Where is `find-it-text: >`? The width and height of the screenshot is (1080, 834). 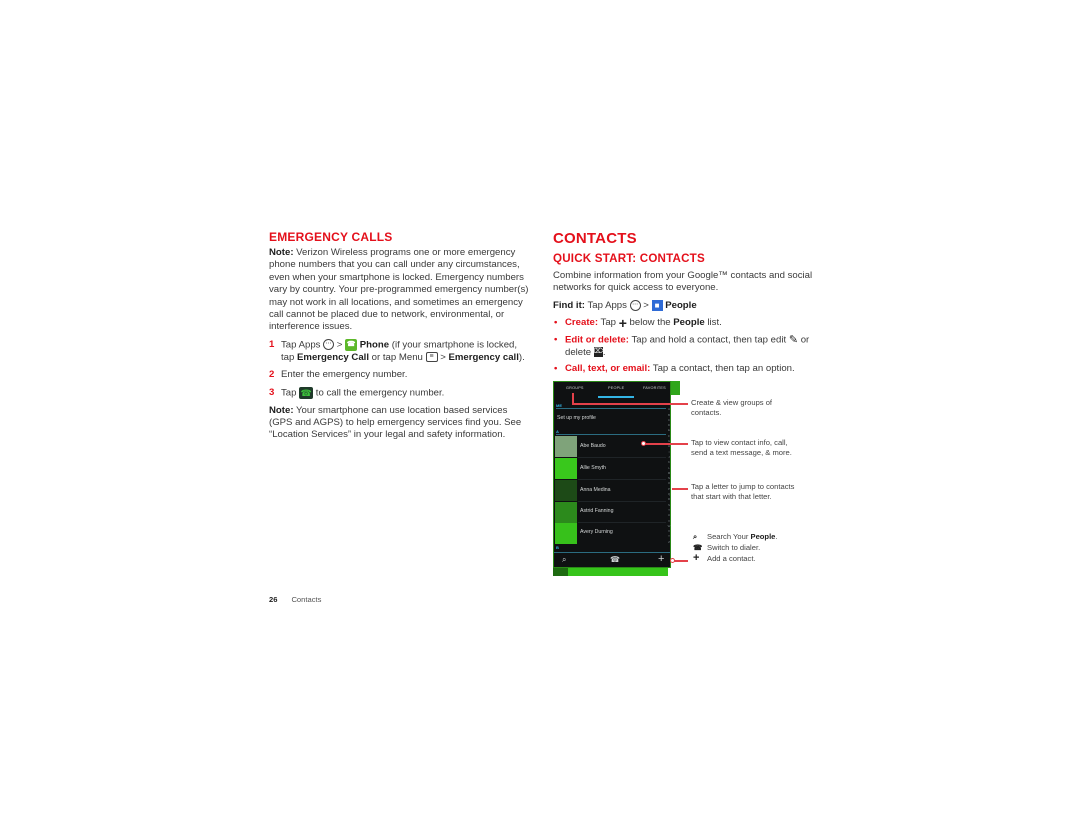 find-it-text: > is located at coordinates (646, 305).